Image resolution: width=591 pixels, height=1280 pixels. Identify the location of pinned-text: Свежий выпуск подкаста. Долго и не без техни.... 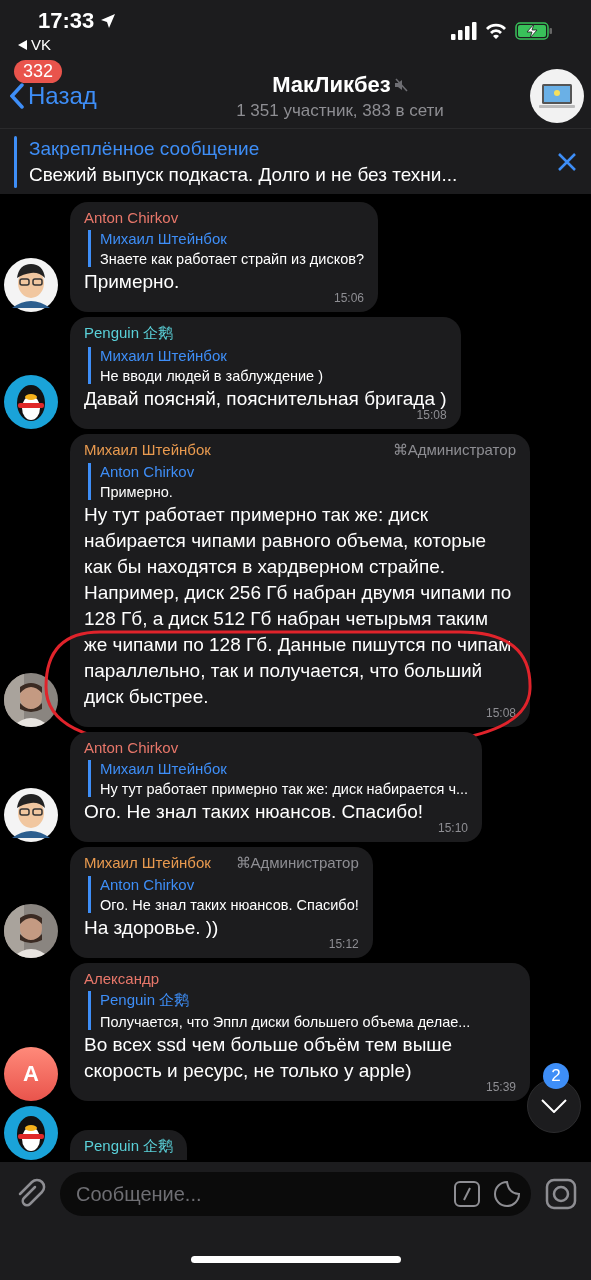
(244, 174).